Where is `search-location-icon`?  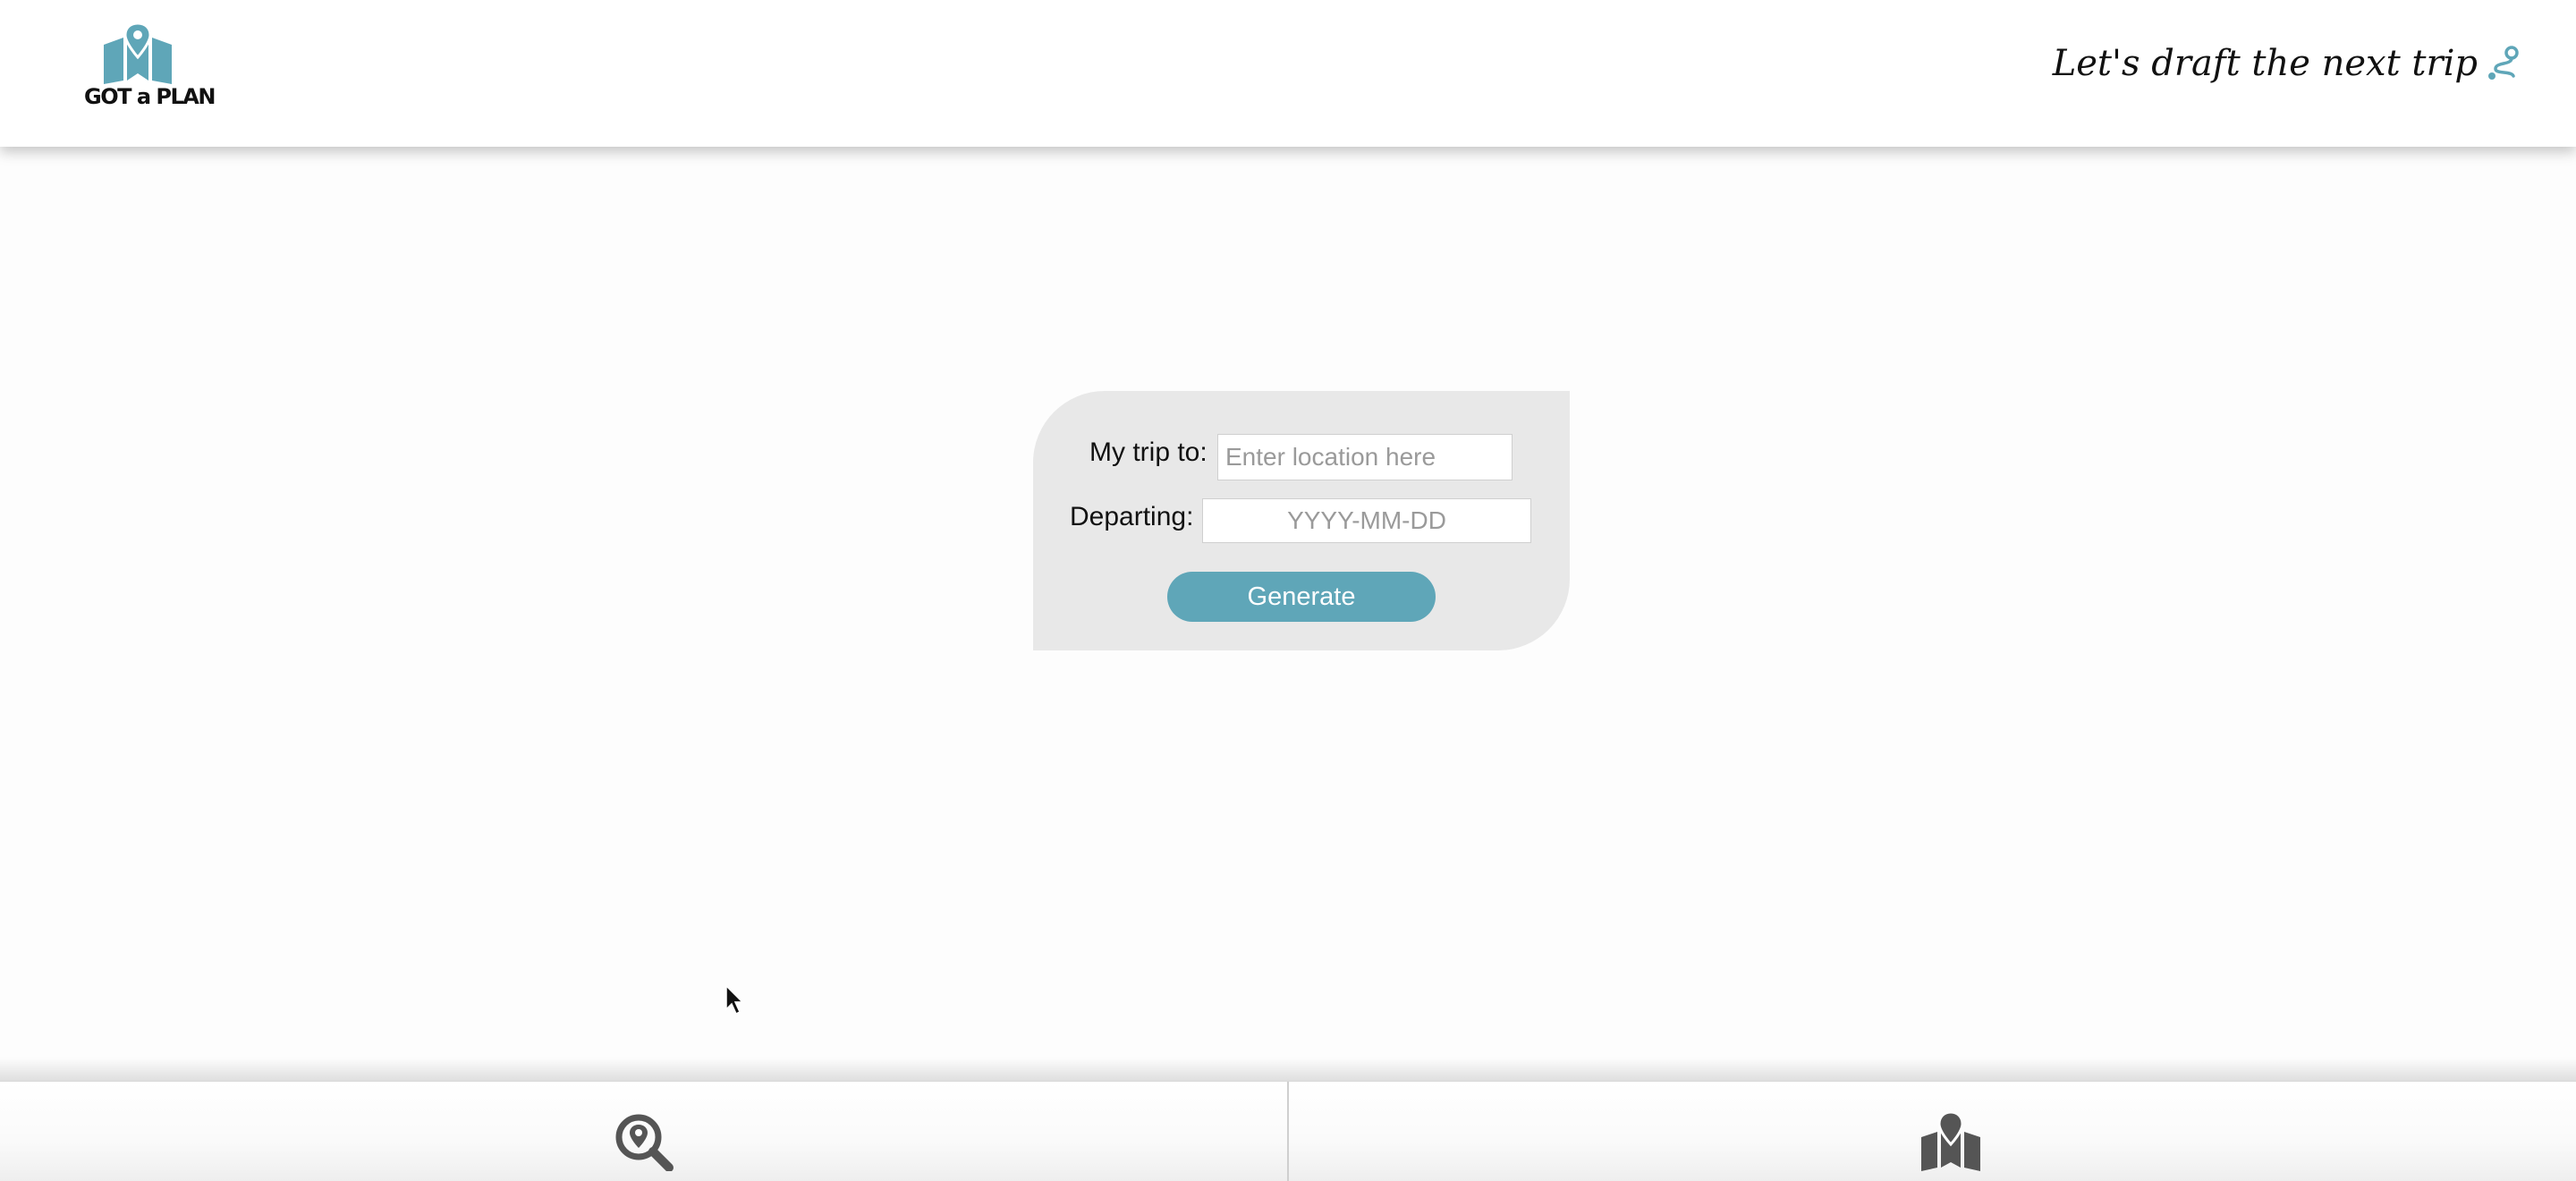 search-location-icon is located at coordinates (644, 1142).